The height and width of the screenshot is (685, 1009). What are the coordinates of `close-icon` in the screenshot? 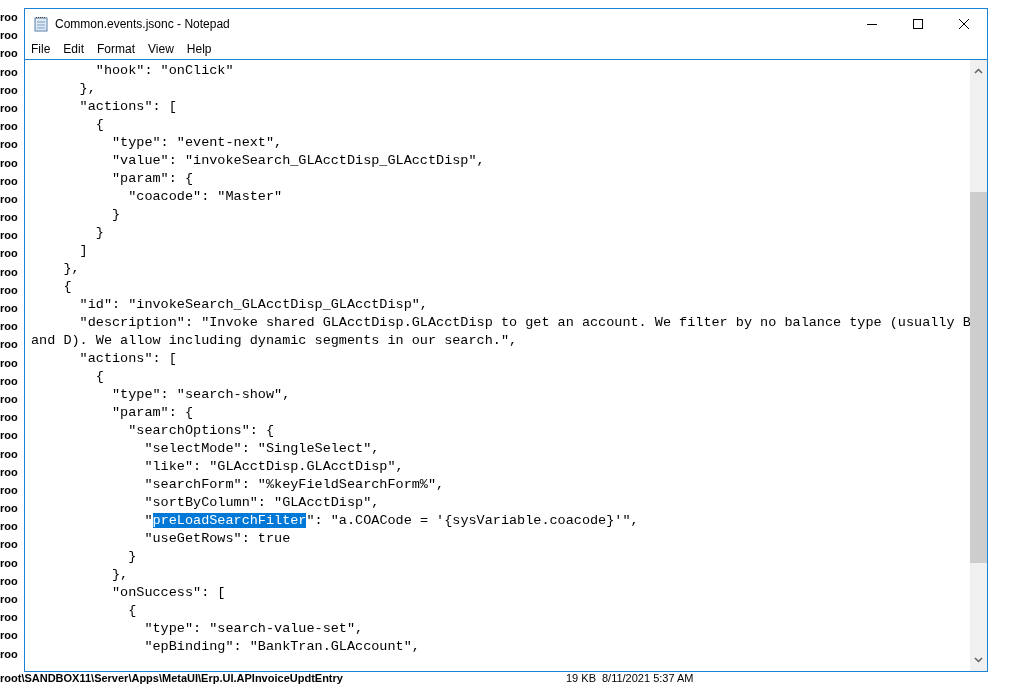 It's located at (964, 24).